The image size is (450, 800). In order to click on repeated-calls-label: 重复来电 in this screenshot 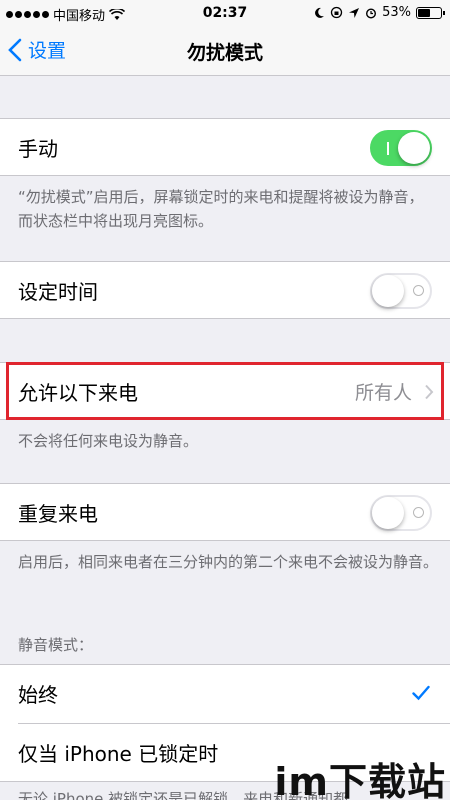, I will do `click(58, 514)`.